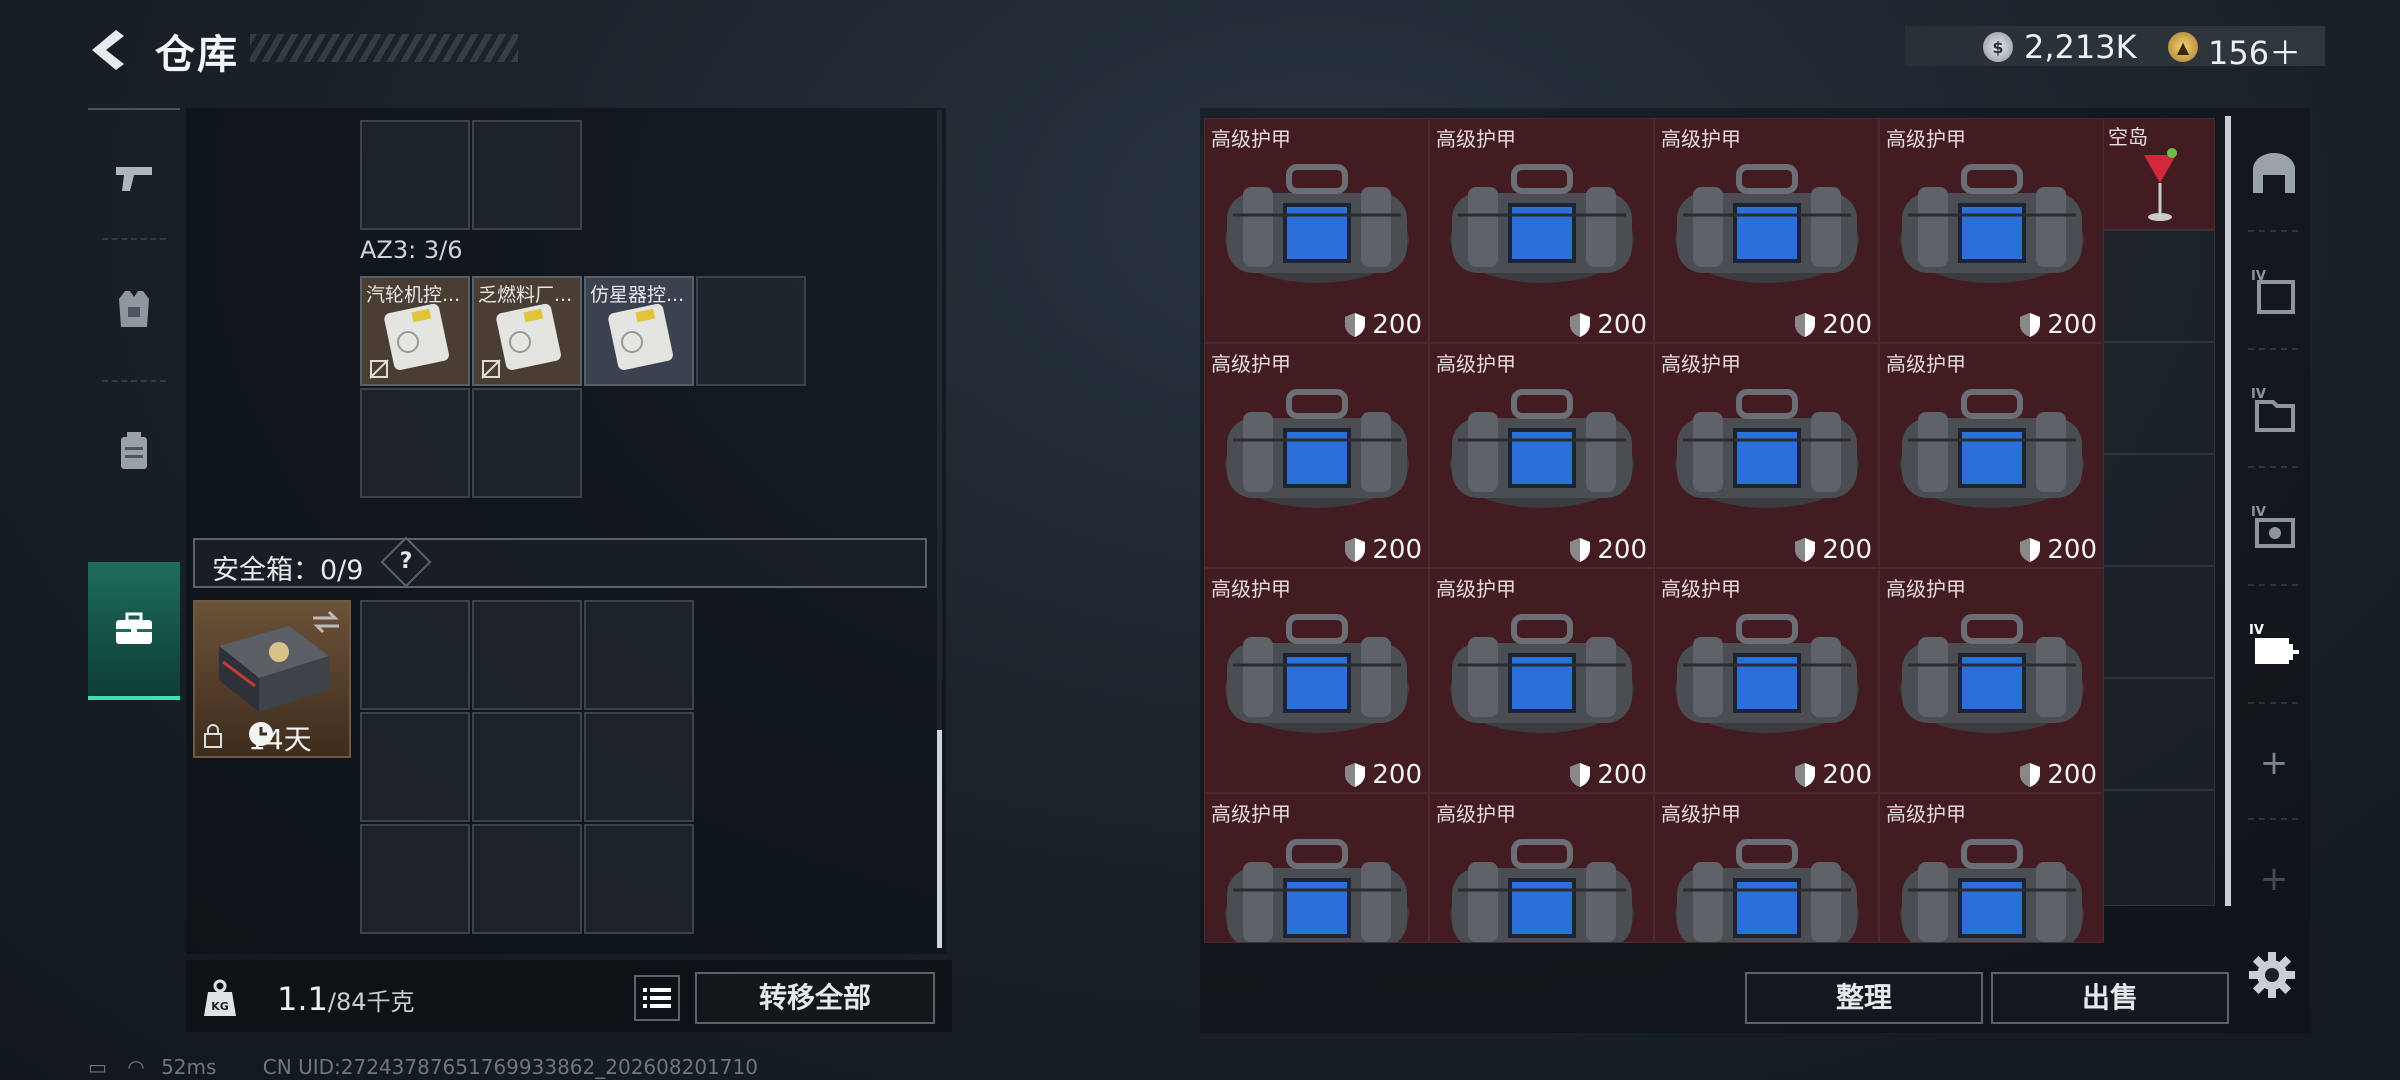 This screenshot has height=1080, width=2400. I want to click on warehouse-tab-bar: IV IV IV IV + +, so click(2274, 518).